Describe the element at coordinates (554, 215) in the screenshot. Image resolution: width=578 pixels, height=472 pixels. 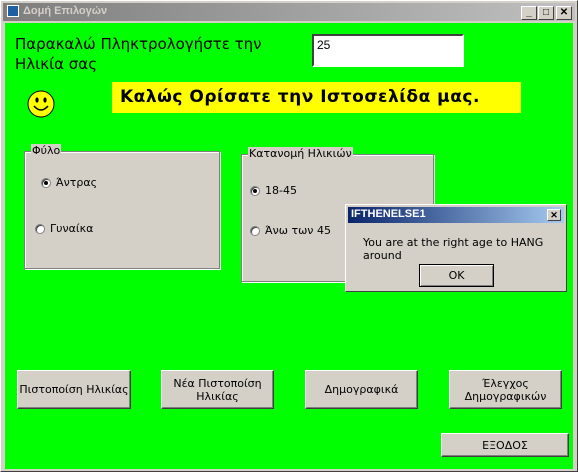
I see `dialog-close-button: ✕` at that location.